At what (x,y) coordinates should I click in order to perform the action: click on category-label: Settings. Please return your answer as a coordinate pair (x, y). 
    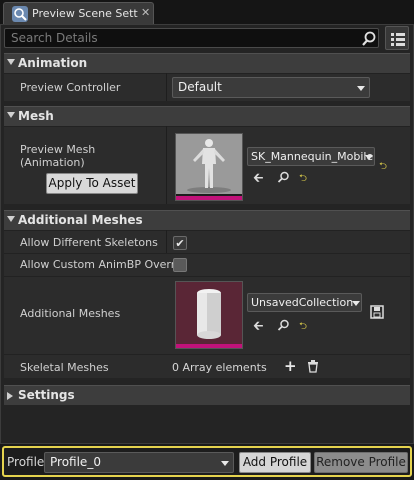
    Looking at the image, I should click on (46, 395).